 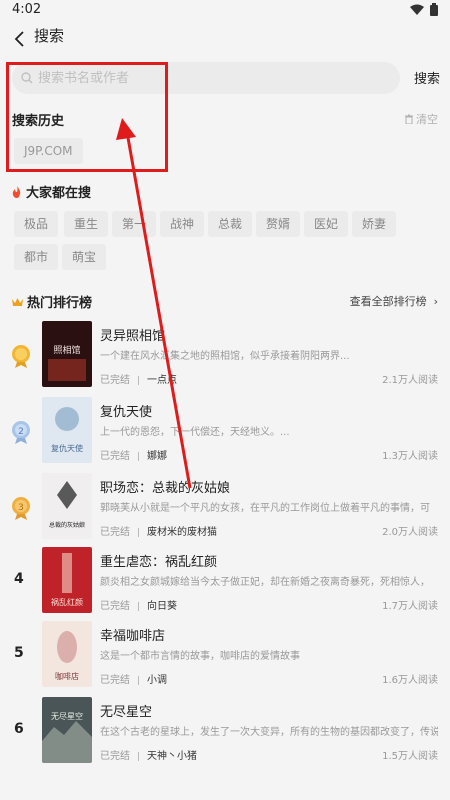 I want to click on book-cover: 总裁的灰姑娘, so click(x=67, y=506).